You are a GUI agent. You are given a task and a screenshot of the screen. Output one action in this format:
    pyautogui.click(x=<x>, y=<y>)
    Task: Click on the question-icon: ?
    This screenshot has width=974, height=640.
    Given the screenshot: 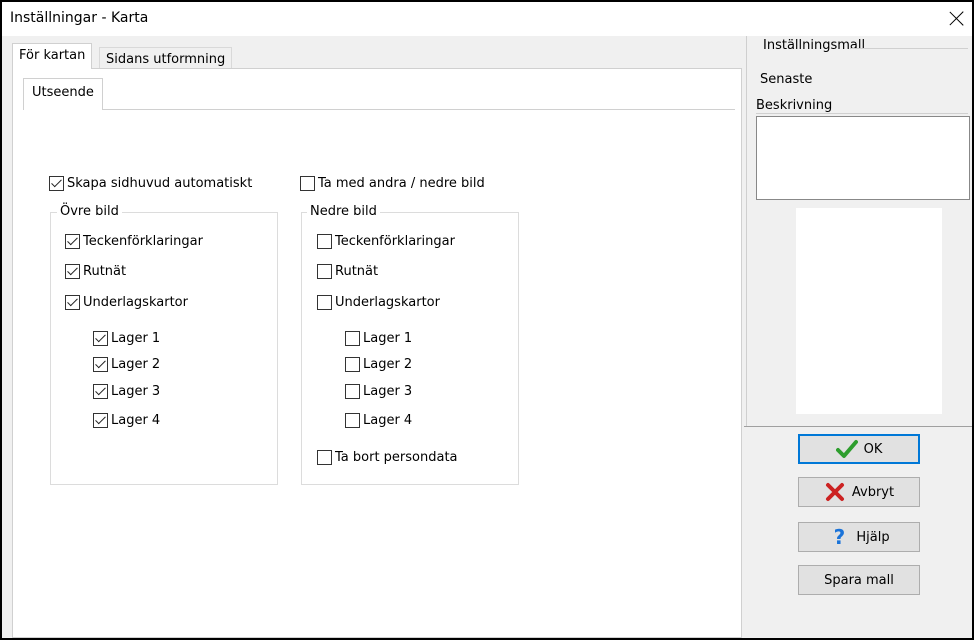 What is the action you would take?
    pyautogui.click(x=839, y=537)
    